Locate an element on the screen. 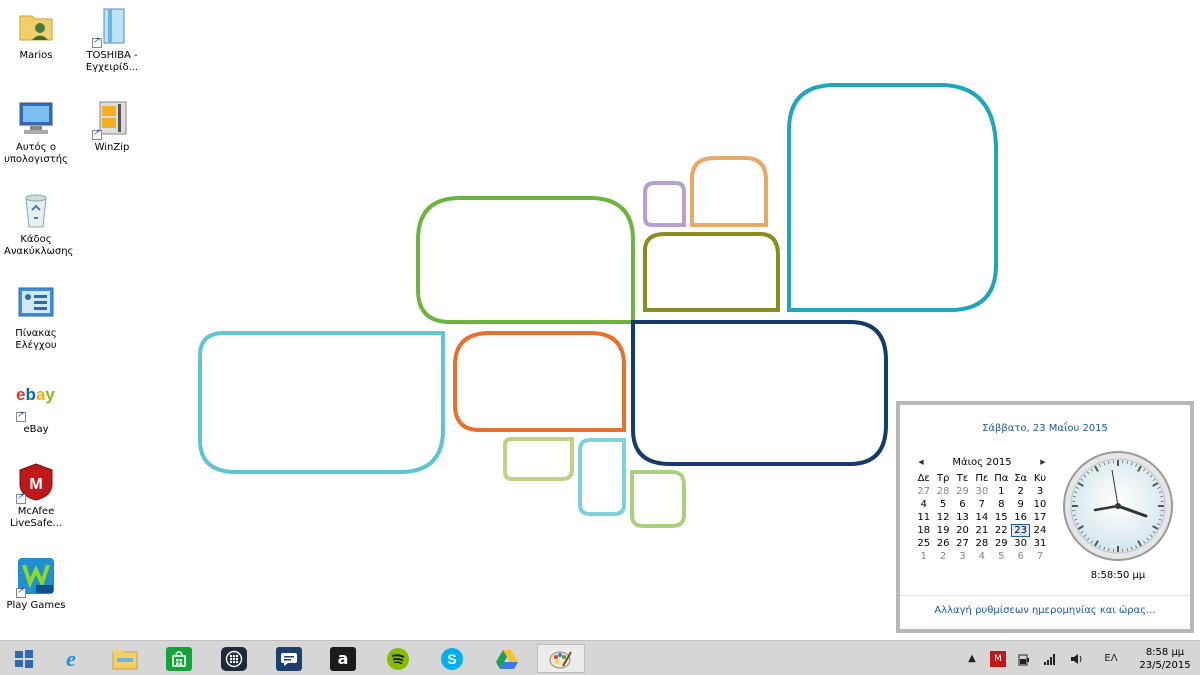 Image resolution: width=1200 pixels, height=675 pixels. calendar-day: 17 is located at coordinates (1039, 517).